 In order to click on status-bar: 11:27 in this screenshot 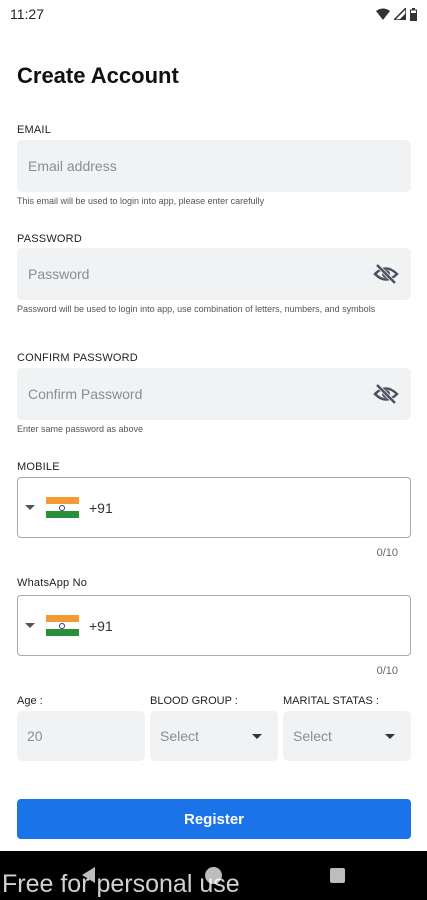, I will do `click(213, 14)`.